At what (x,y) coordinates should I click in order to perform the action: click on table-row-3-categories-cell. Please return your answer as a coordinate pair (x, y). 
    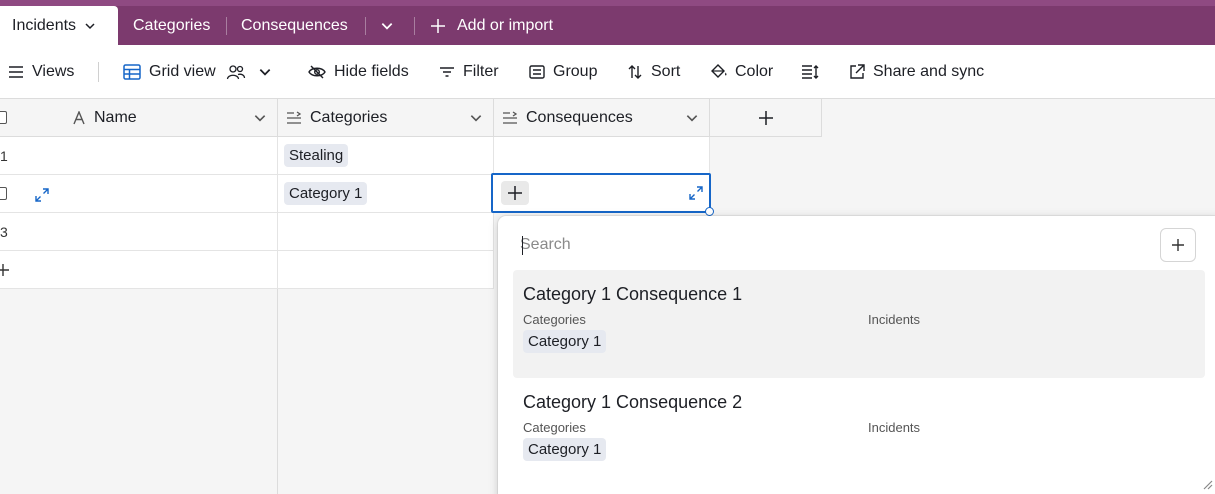
    Looking at the image, I should click on (386, 232).